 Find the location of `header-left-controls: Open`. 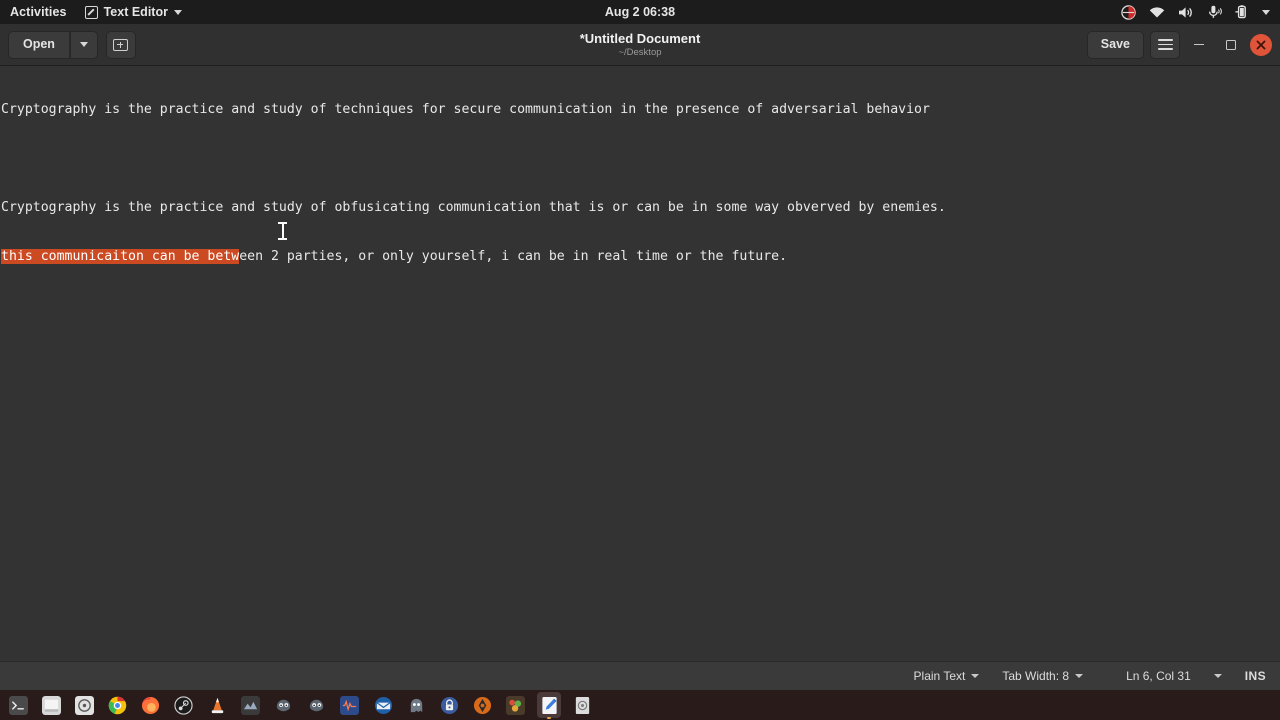

header-left-controls: Open is located at coordinates (72, 44).